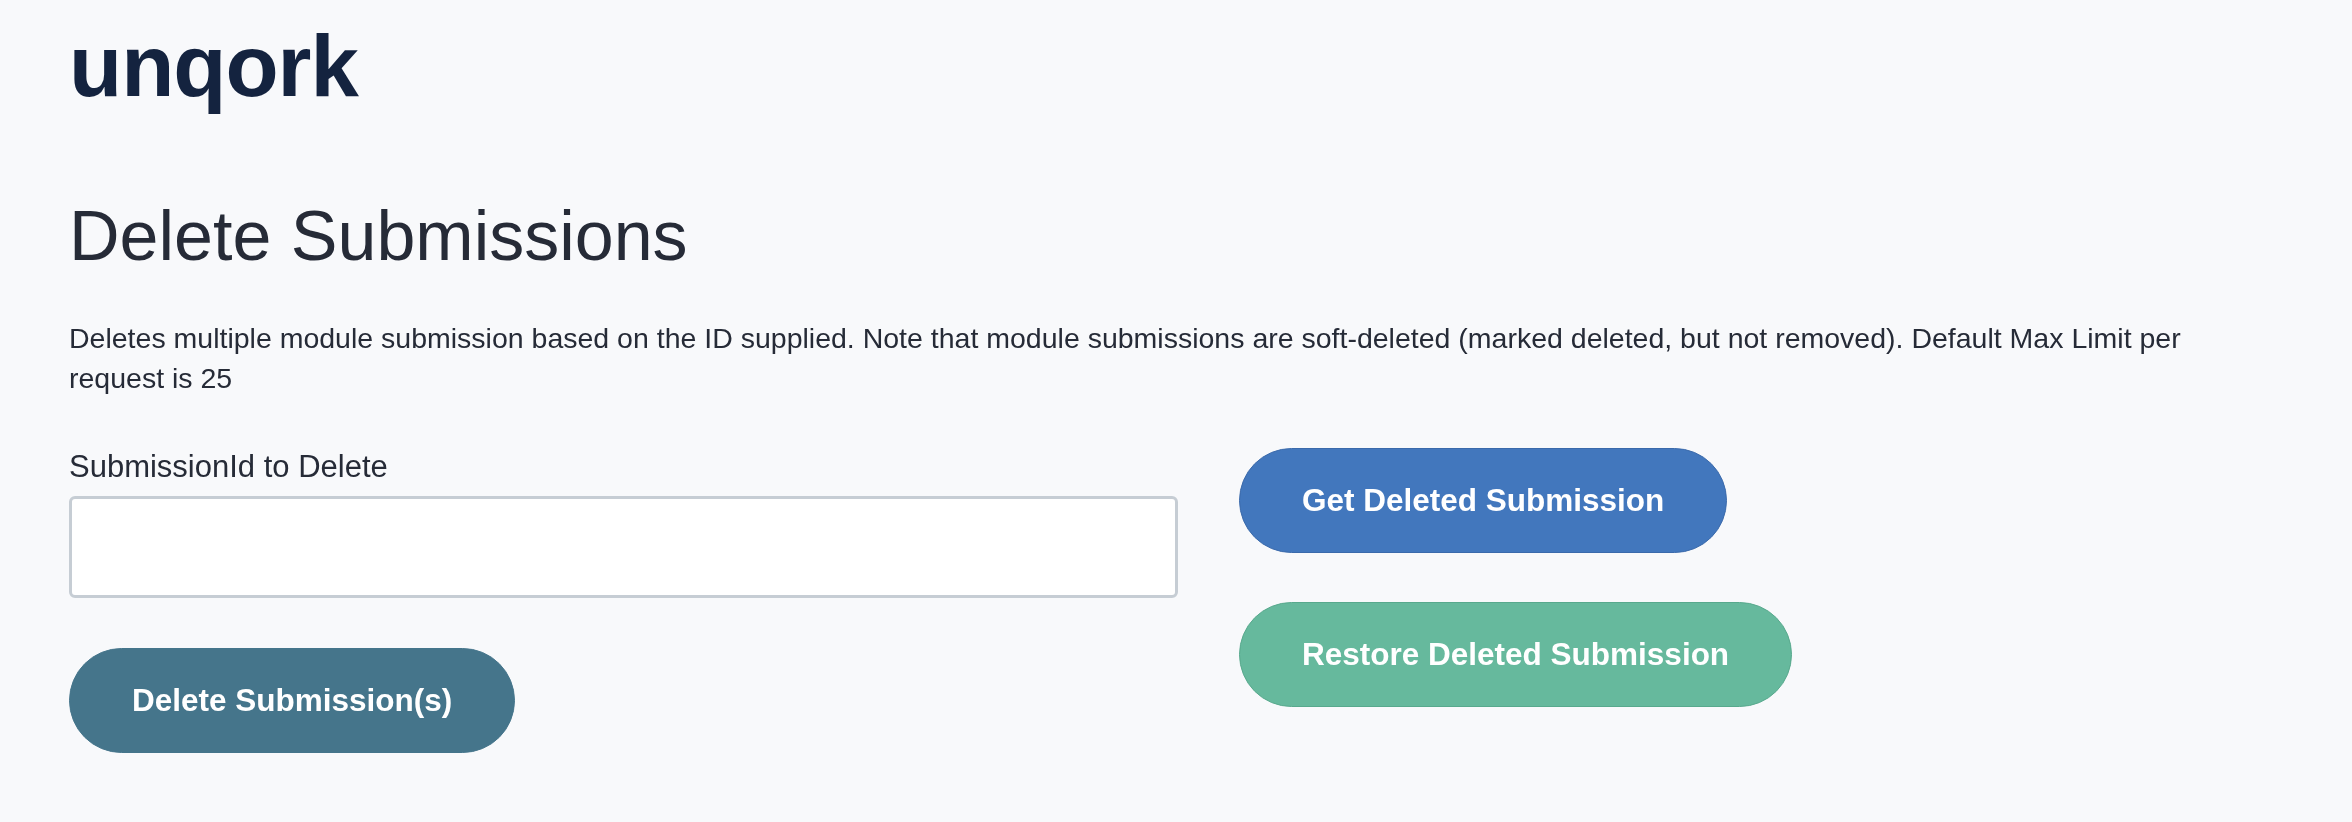 The width and height of the screenshot is (2352, 822). I want to click on description-text: Deletes multiple module submission based on the ID supplied. Note that module submissions are soft-deleted (marked deleted, but not removed). Default Max Limit per request is 25, so click(1125, 359).